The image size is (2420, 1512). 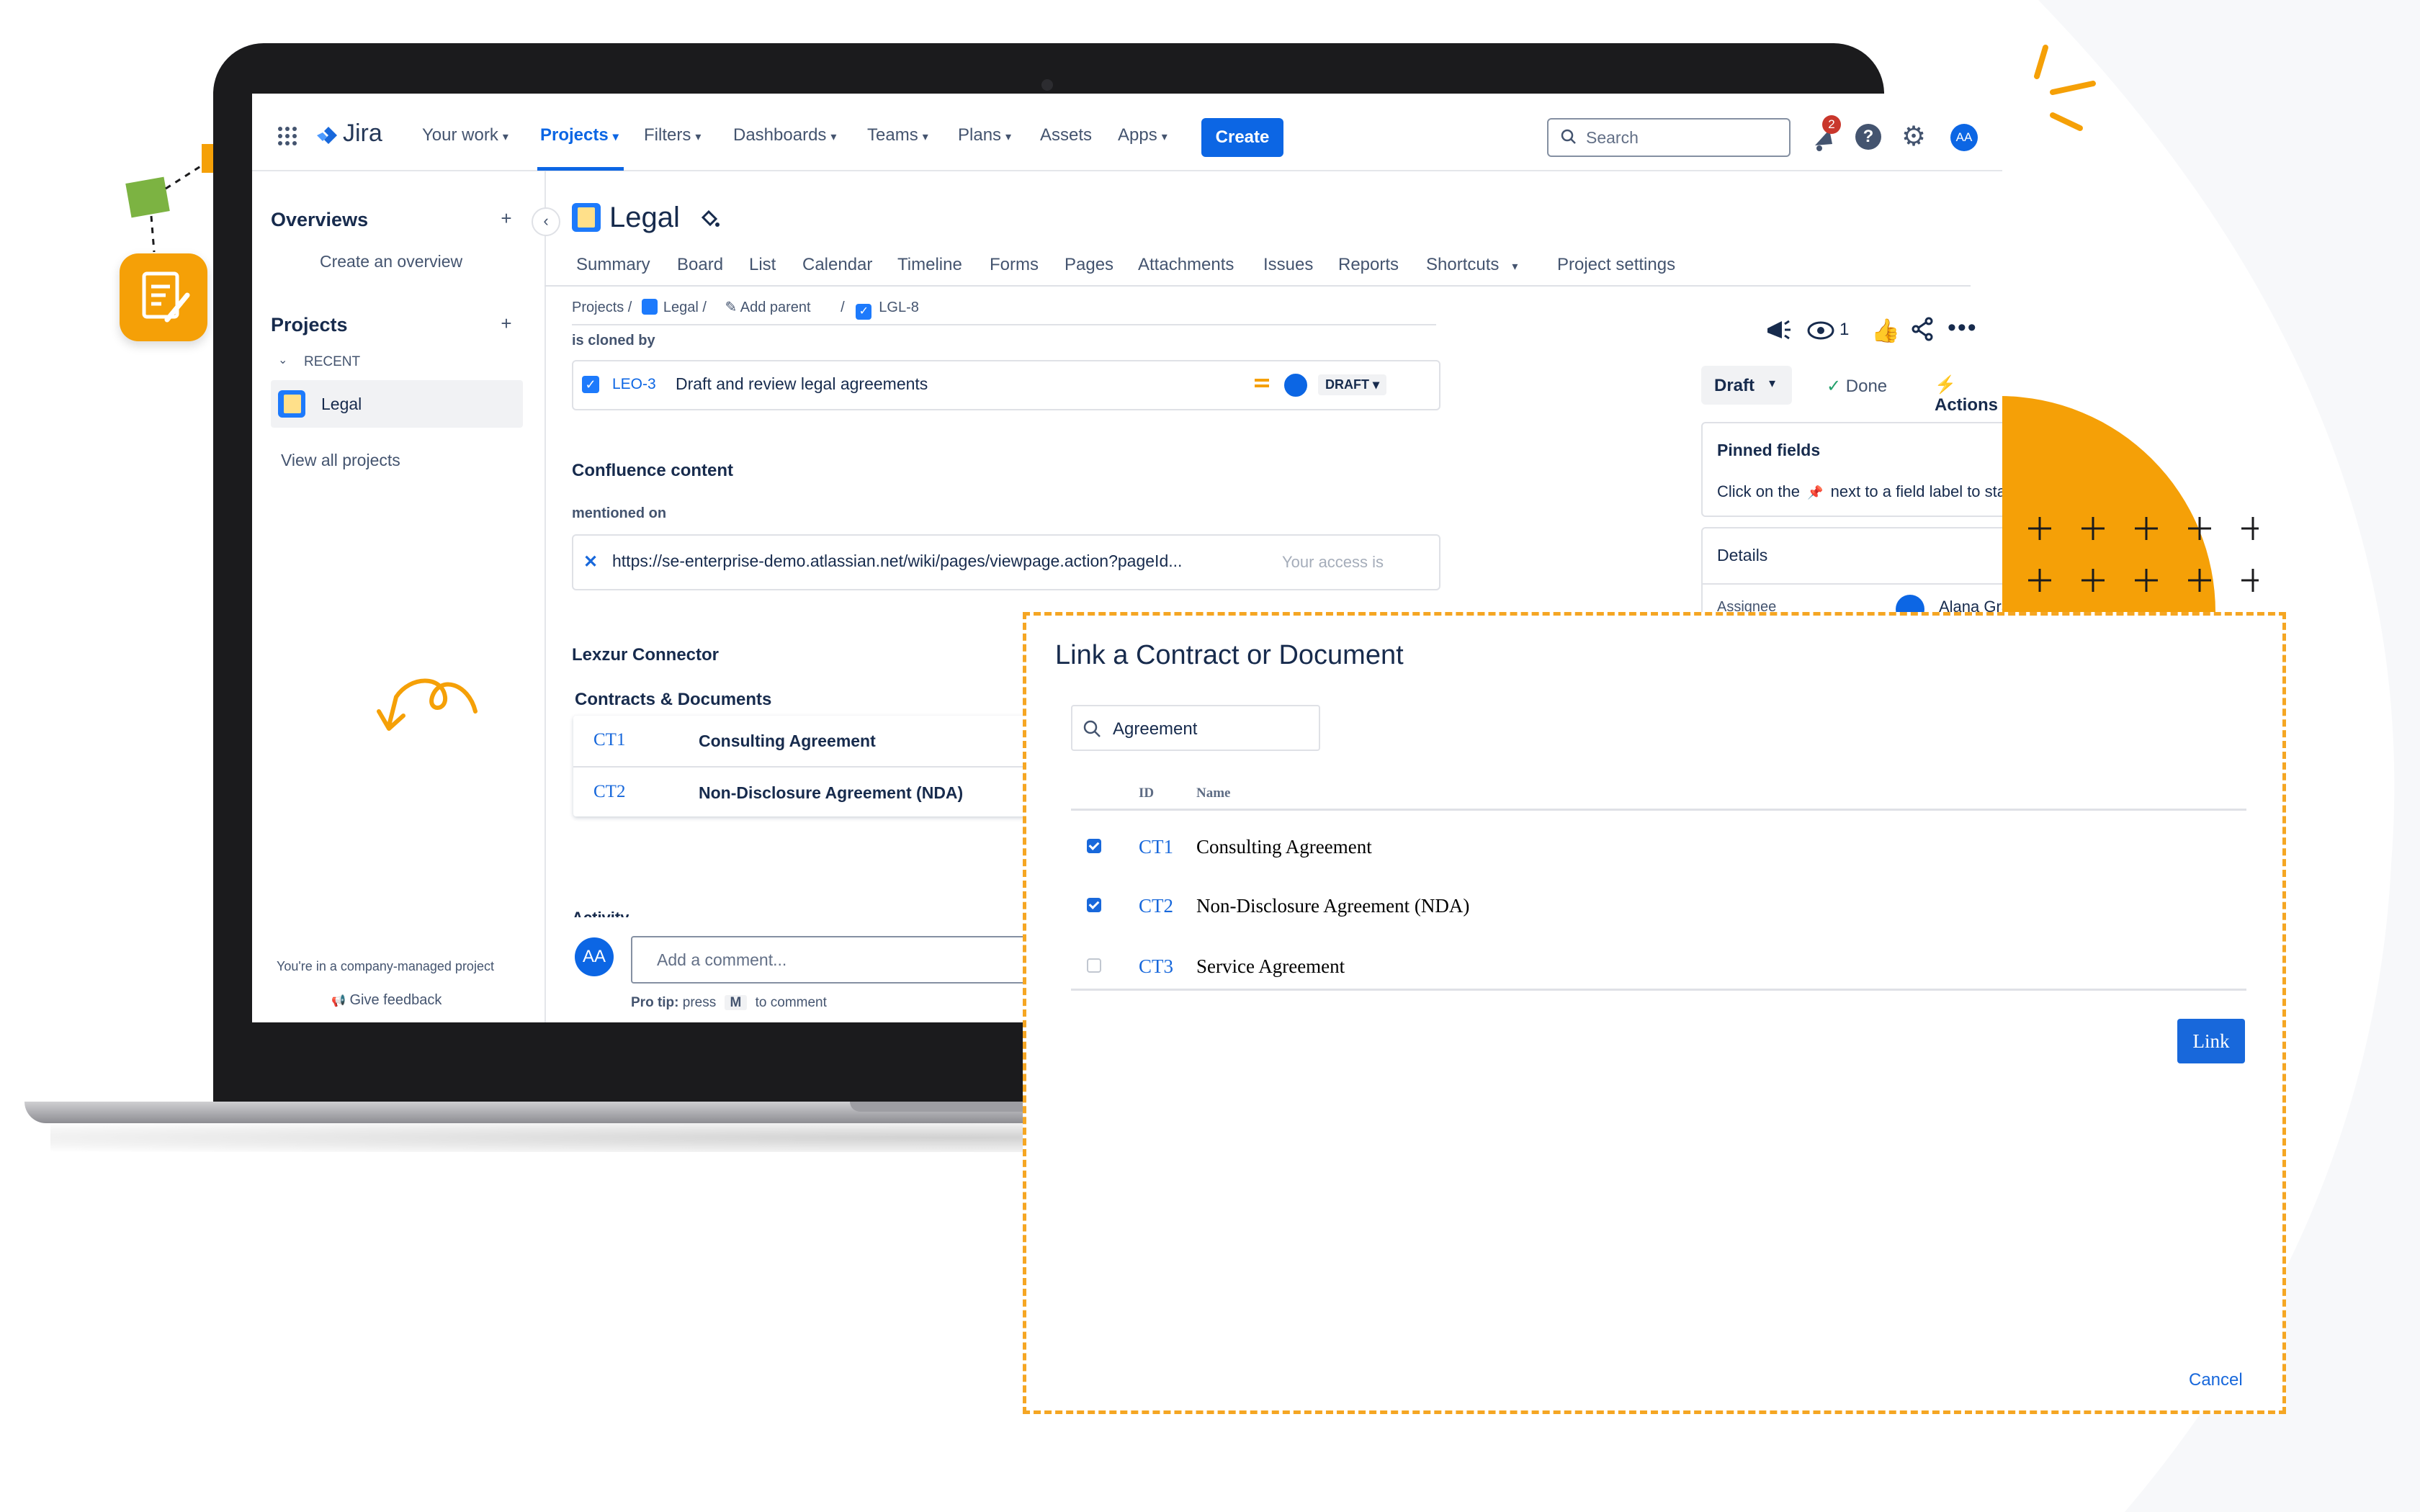 What do you see at coordinates (1569, 136) in the screenshot?
I see `search-icon` at bounding box center [1569, 136].